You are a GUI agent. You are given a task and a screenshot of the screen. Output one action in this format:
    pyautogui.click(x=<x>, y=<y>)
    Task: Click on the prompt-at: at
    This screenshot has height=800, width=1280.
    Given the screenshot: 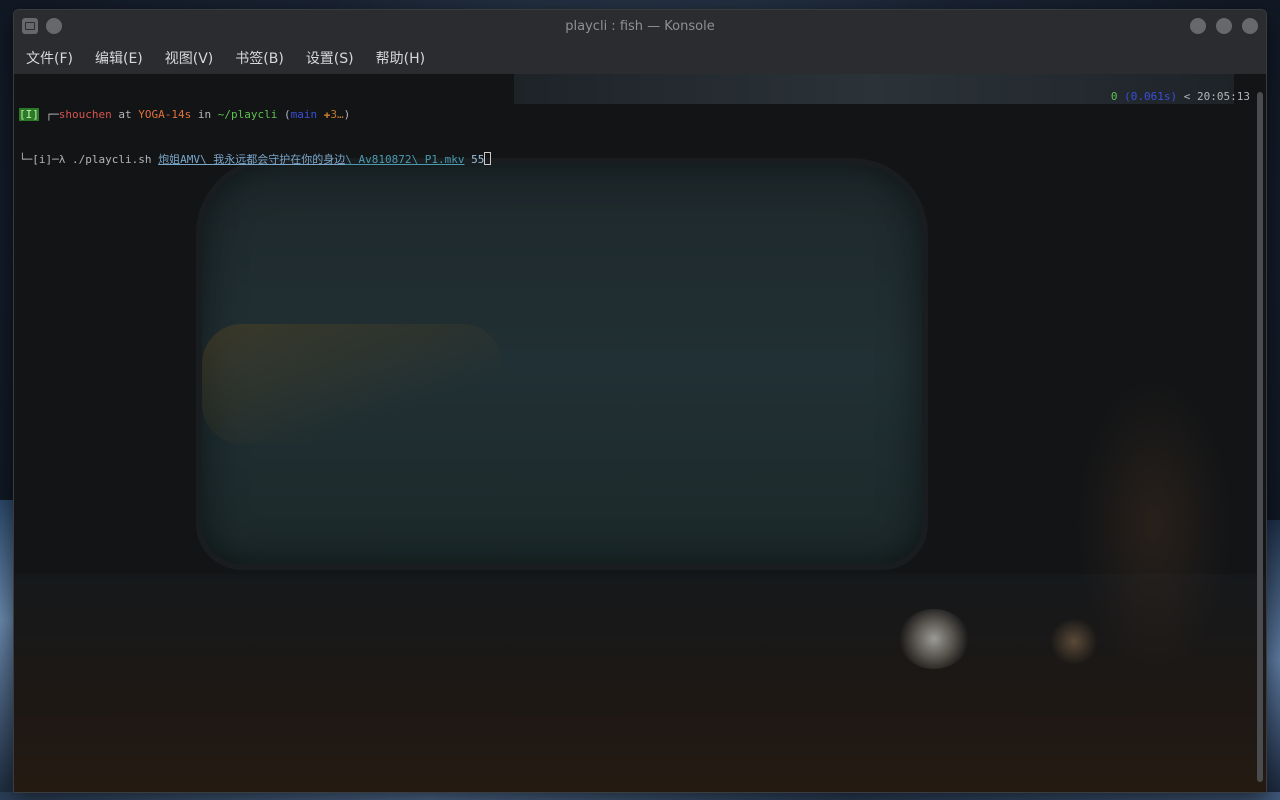 What is the action you would take?
    pyautogui.click(x=125, y=114)
    